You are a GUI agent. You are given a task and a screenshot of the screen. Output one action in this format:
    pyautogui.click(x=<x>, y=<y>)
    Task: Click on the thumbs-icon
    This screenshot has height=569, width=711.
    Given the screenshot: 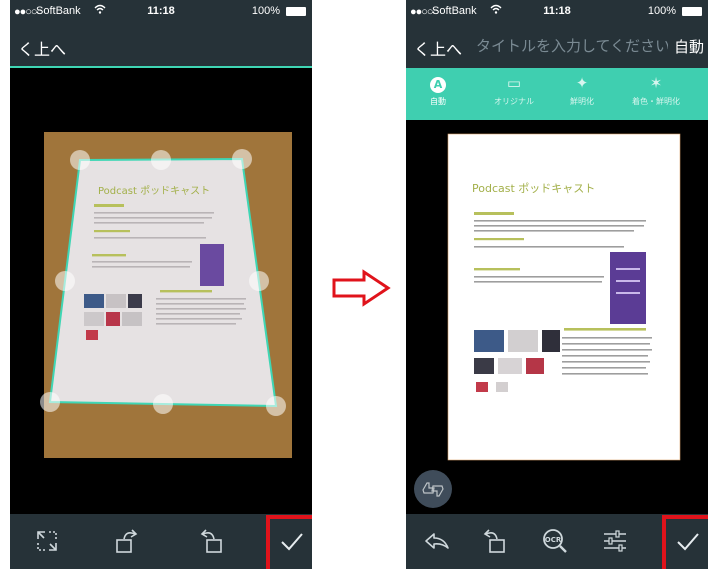 What is the action you would take?
    pyautogui.click(x=433, y=489)
    